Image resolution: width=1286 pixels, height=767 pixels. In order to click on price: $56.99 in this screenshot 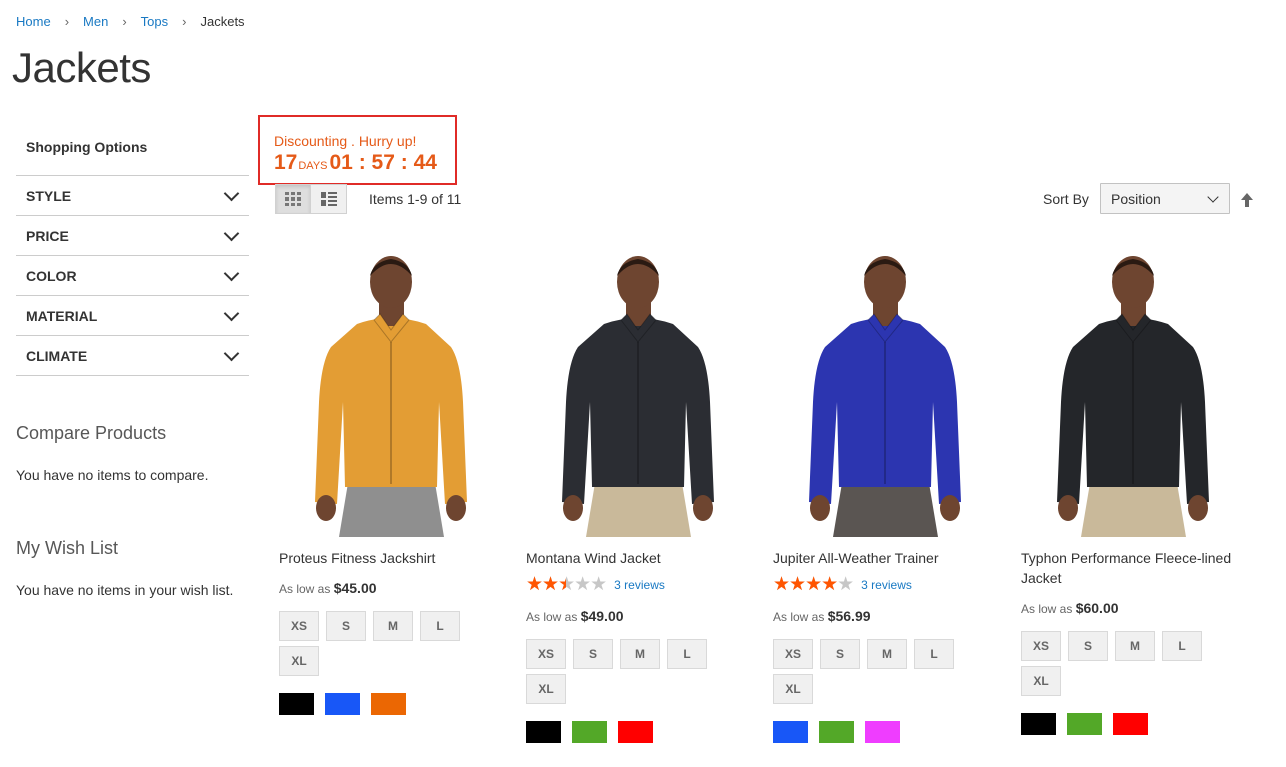, I will do `click(849, 616)`.